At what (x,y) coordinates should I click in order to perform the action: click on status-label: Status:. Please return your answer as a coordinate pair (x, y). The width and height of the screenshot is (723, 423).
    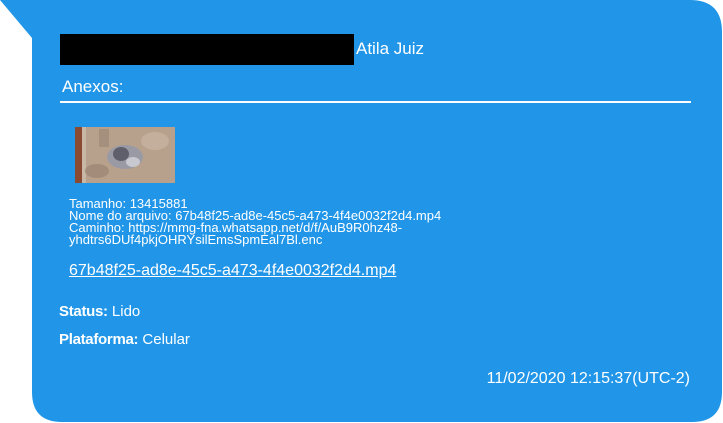
    Looking at the image, I should click on (83, 311).